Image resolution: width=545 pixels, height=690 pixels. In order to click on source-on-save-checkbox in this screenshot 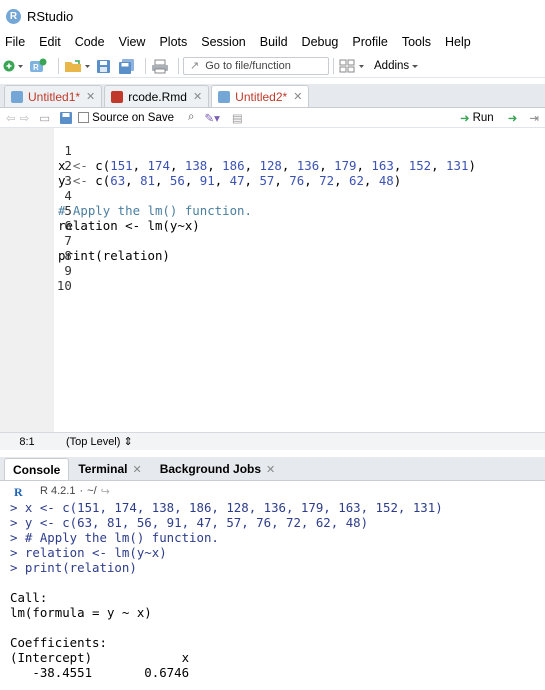, I will do `click(84, 117)`.